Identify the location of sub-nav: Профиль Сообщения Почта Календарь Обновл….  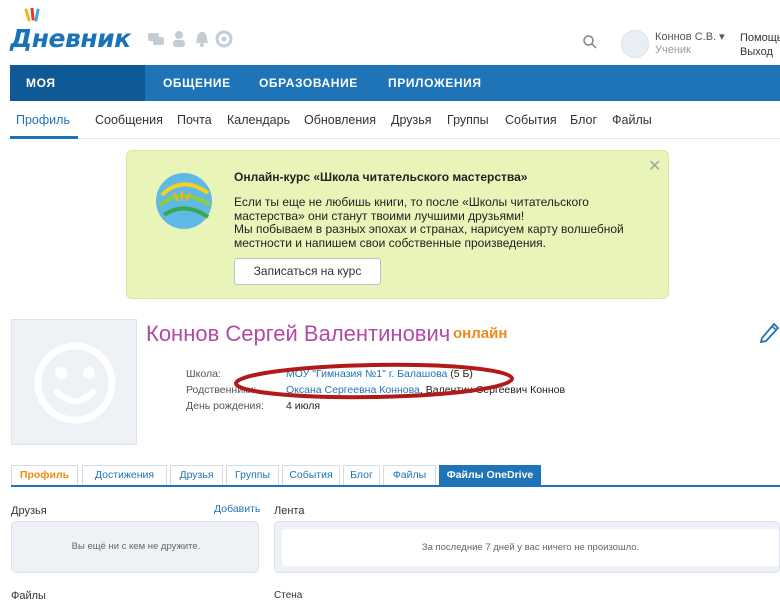
(395, 120).